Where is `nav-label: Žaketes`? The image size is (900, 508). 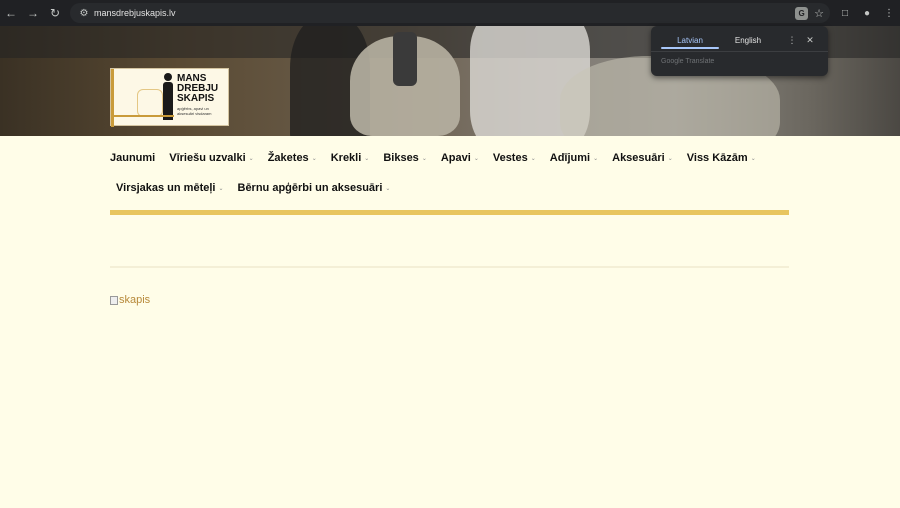 nav-label: Žaketes is located at coordinates (288, 158).